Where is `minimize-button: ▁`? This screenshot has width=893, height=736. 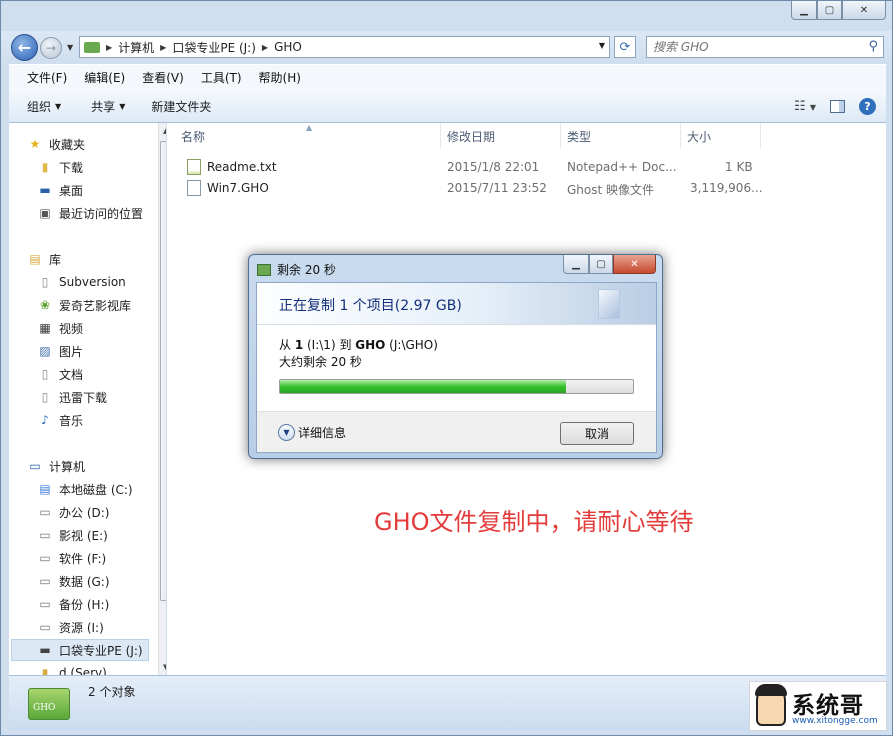 minimize-button: ▁ is located at coordinates (804, 10).